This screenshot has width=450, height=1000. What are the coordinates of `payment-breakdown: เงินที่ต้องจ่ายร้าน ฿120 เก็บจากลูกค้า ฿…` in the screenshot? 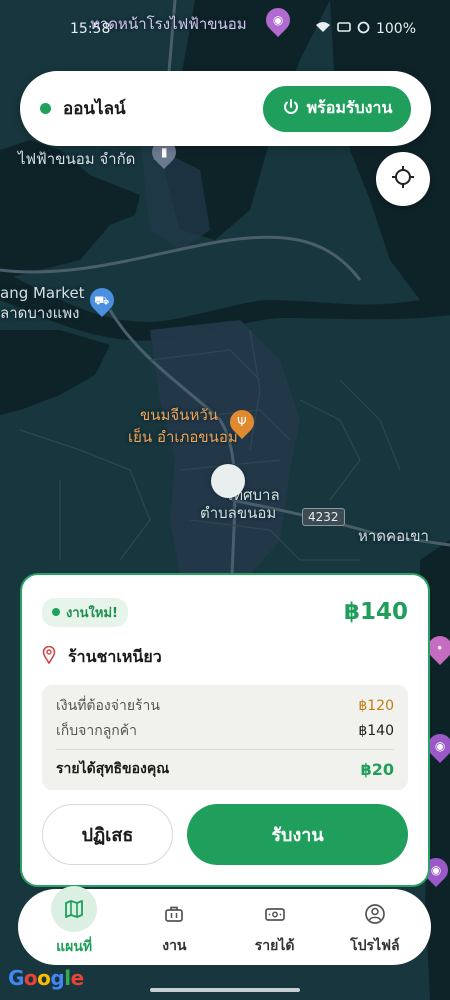 It's located at (225, 737).